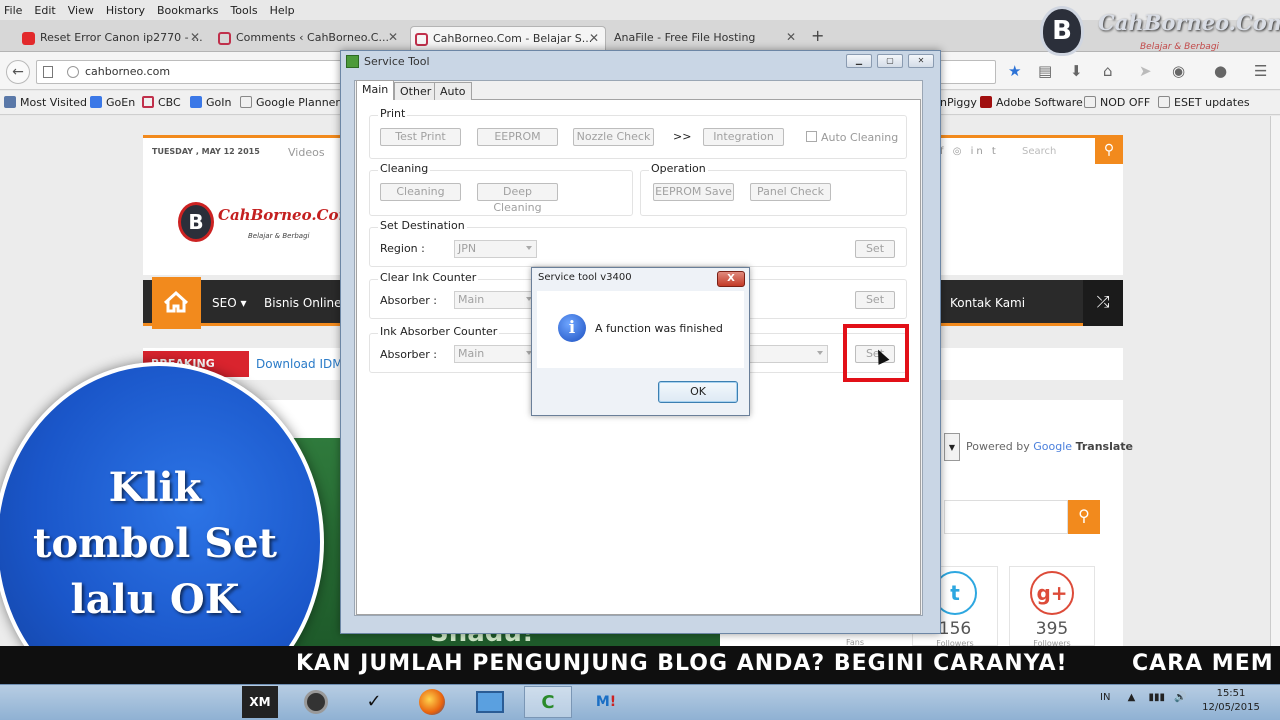  I want to click on bookmark-goen: GoEn, so click(112, 102).